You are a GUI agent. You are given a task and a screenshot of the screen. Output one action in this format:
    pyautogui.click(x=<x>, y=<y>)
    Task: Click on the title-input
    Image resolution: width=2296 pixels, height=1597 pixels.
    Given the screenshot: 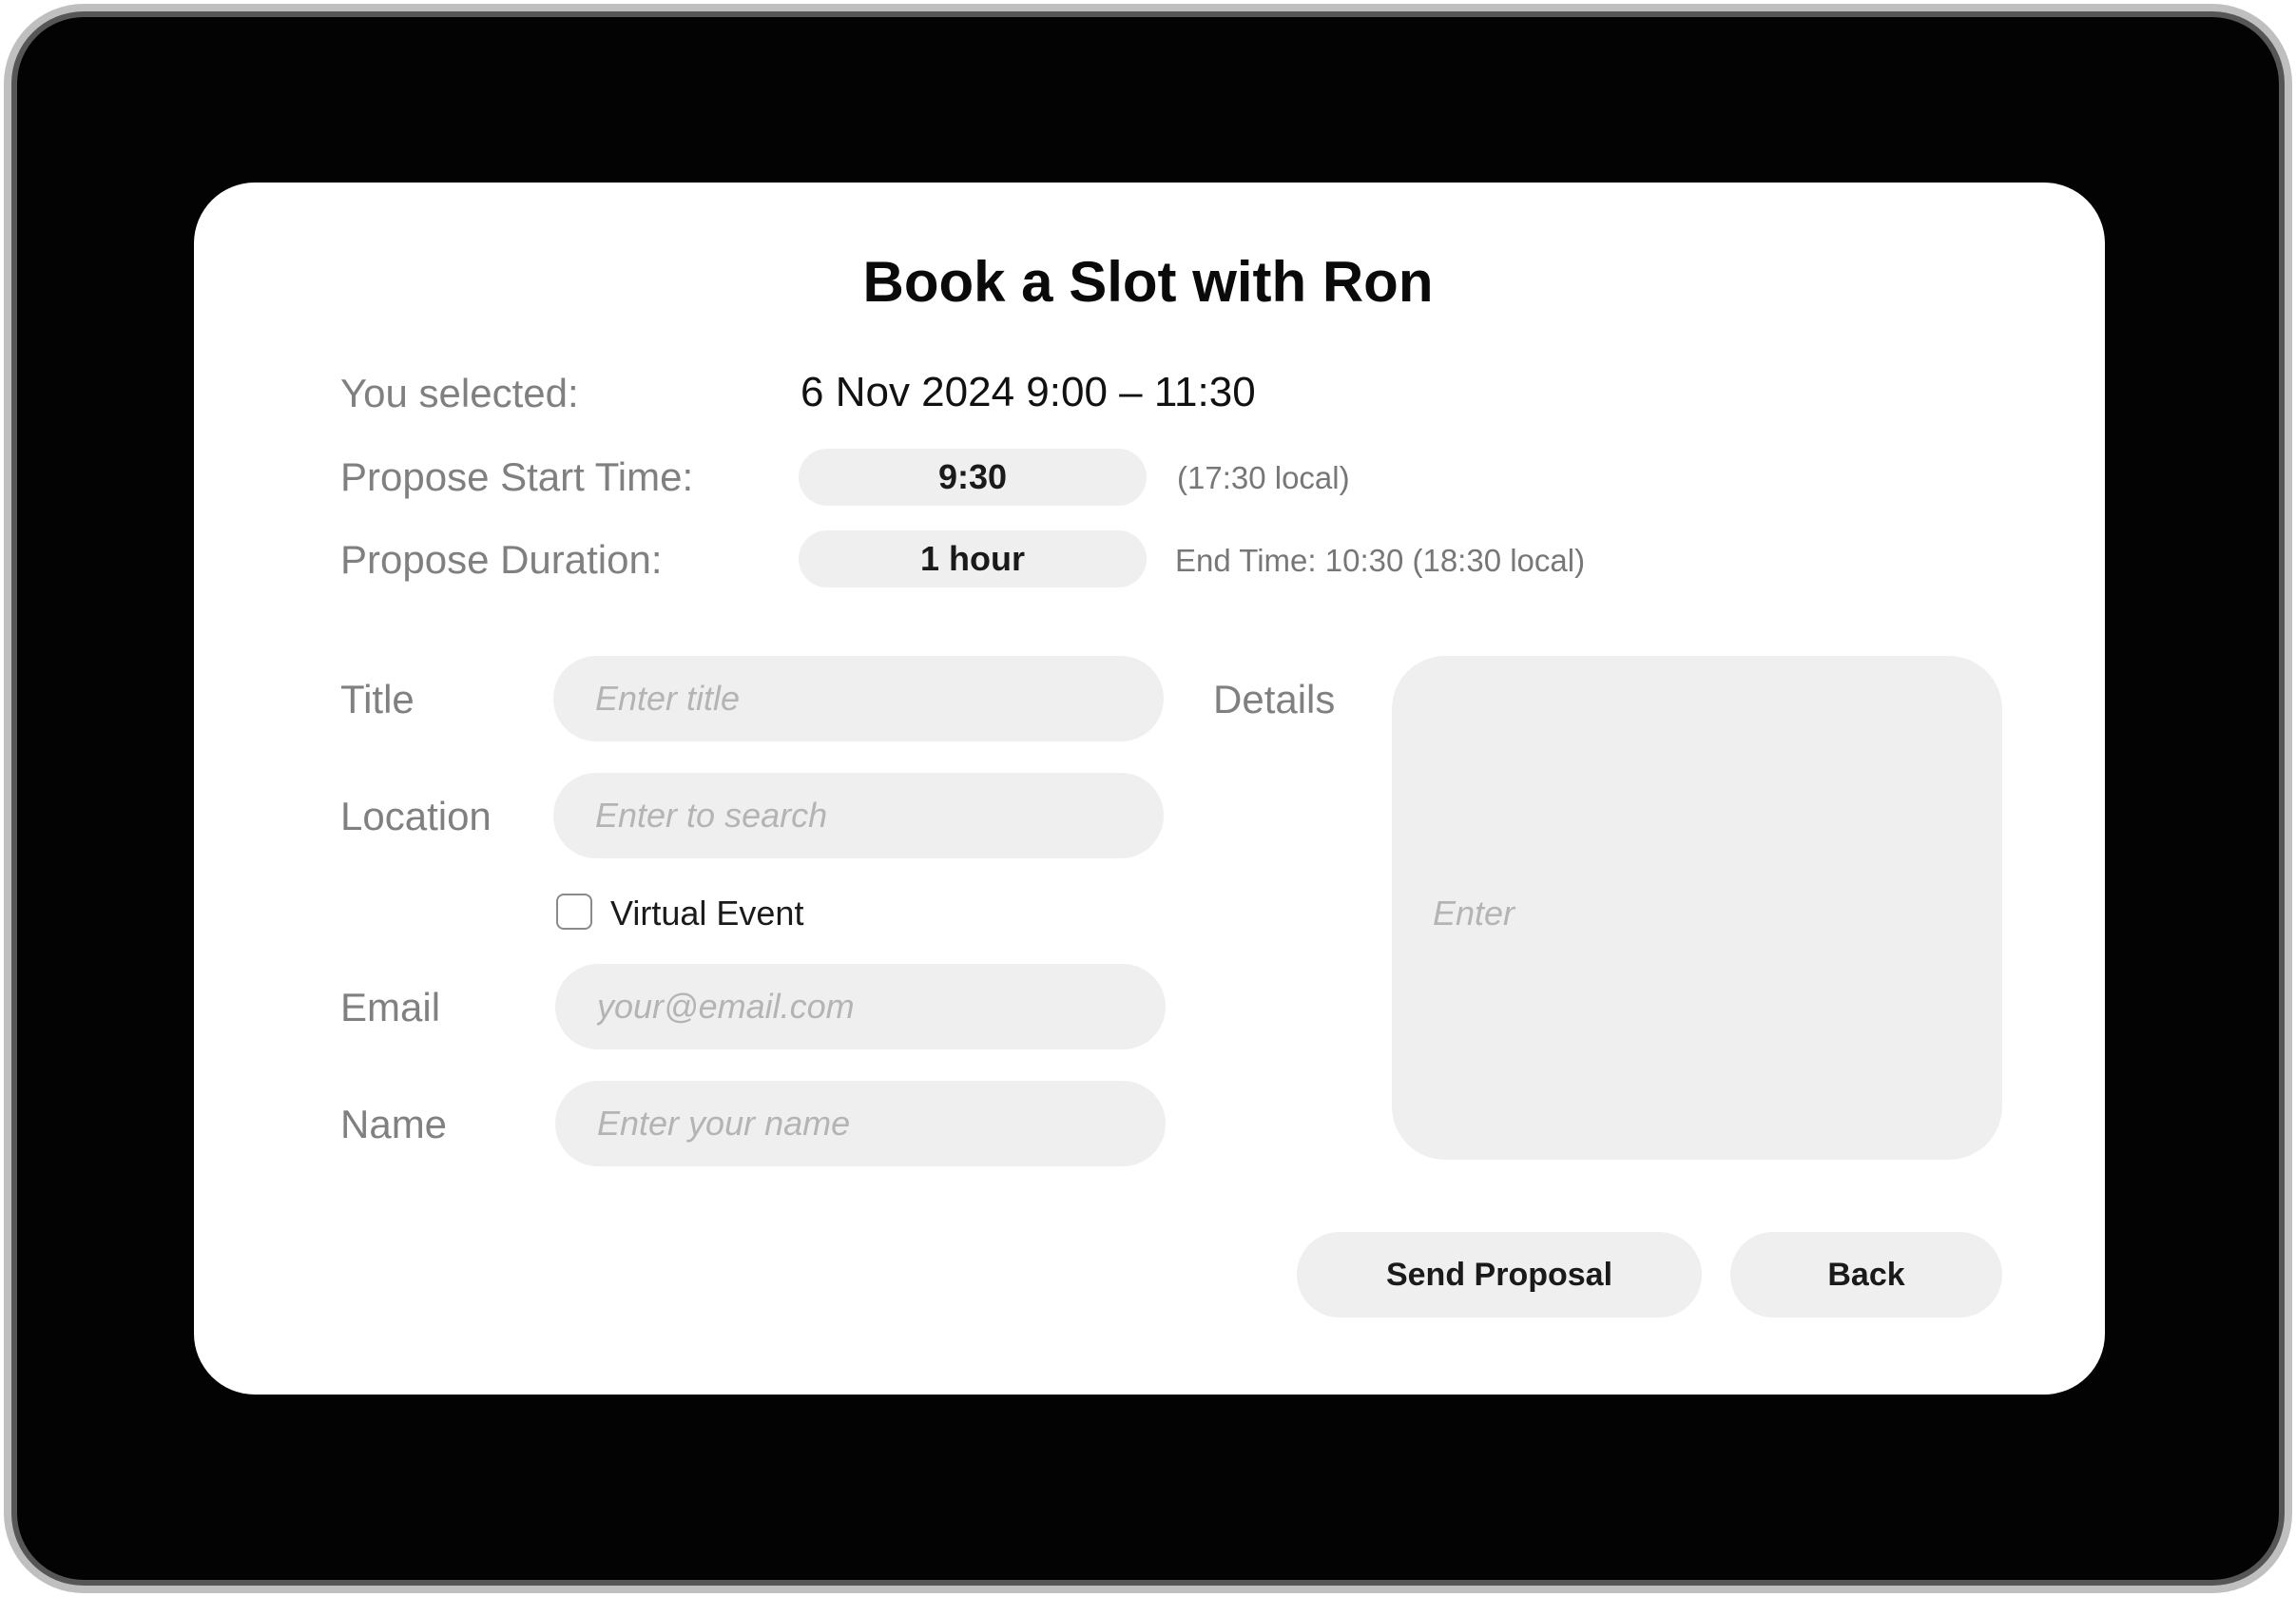 What is the action you would take?
    pyautogui.click(x=858, y=698)
    